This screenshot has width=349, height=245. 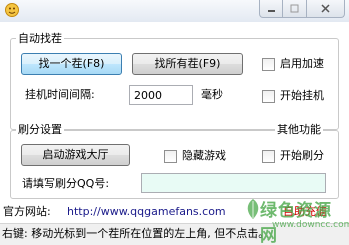 What do you see at coordinates (146, 212) in the screenshot?
I see `site-link: http://www.qqgamefans.com` at bounding box center [146, 212].